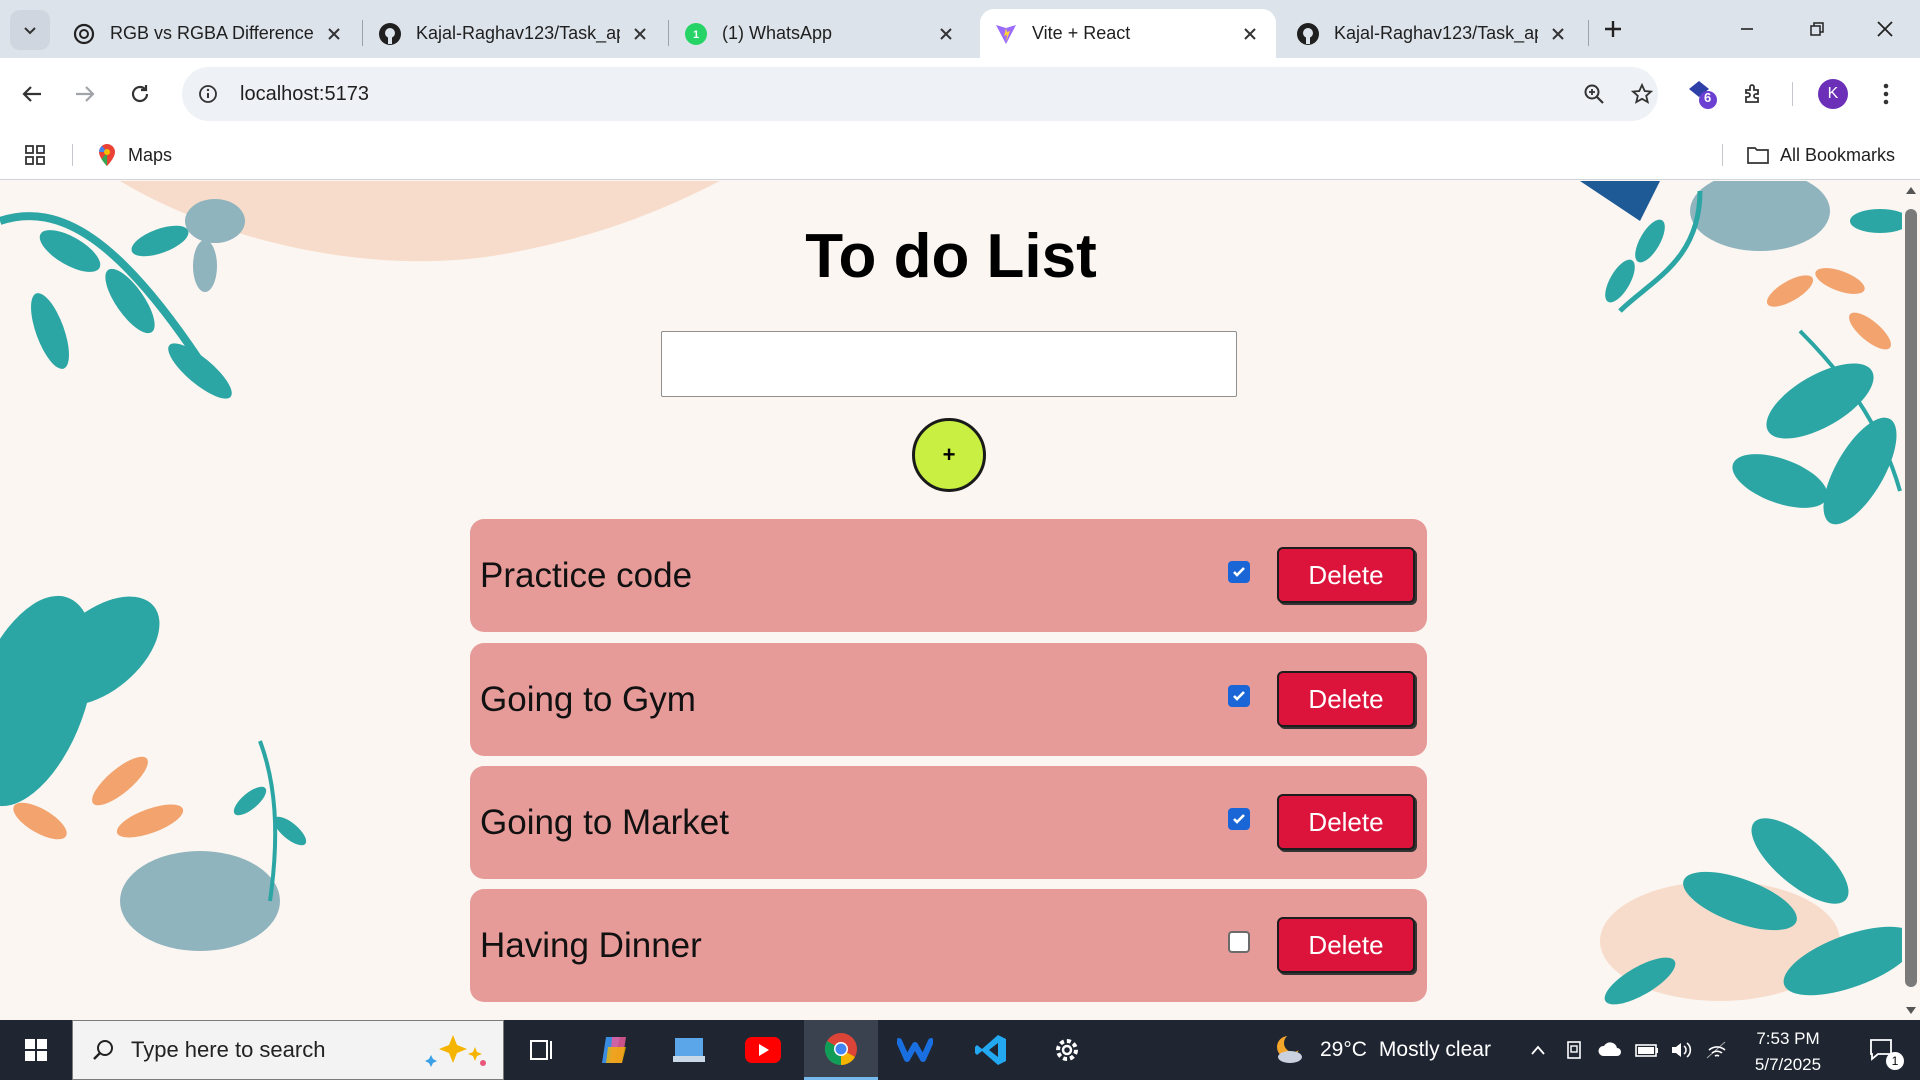 This screenshot has height=1080, width=1920. Describe the element at coordinates (920, 94) in the screenshot. I see `address-bar: localhost:5173` at that location.